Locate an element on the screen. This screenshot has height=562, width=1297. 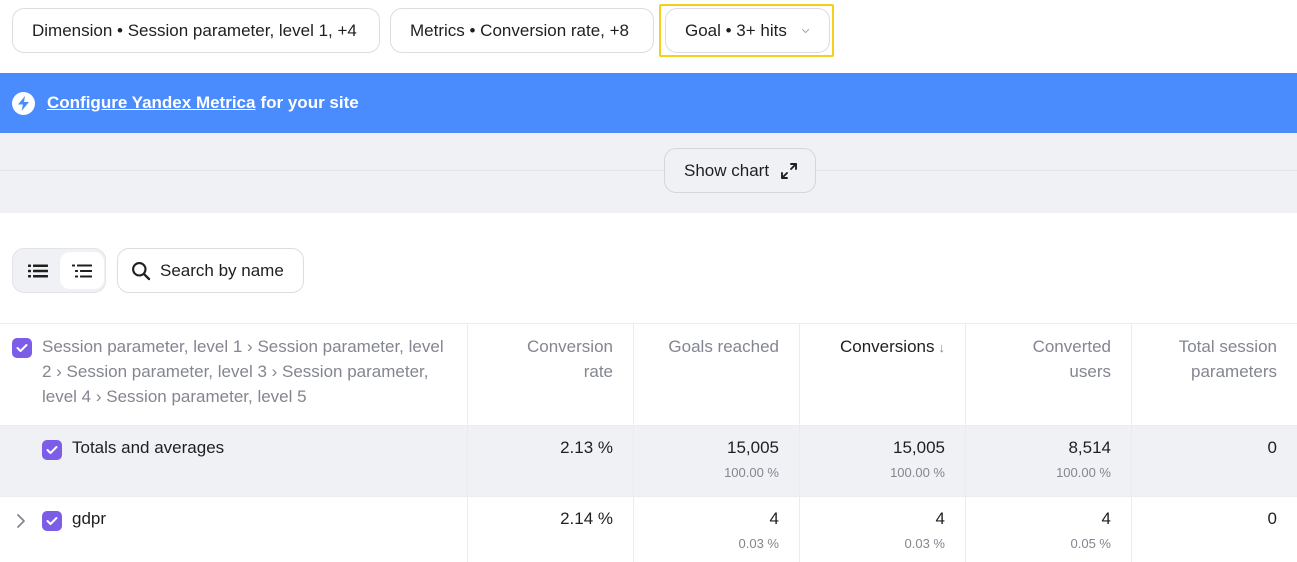
goal-chip: Goal • 3+ hits is located at coordinates (747, 30).